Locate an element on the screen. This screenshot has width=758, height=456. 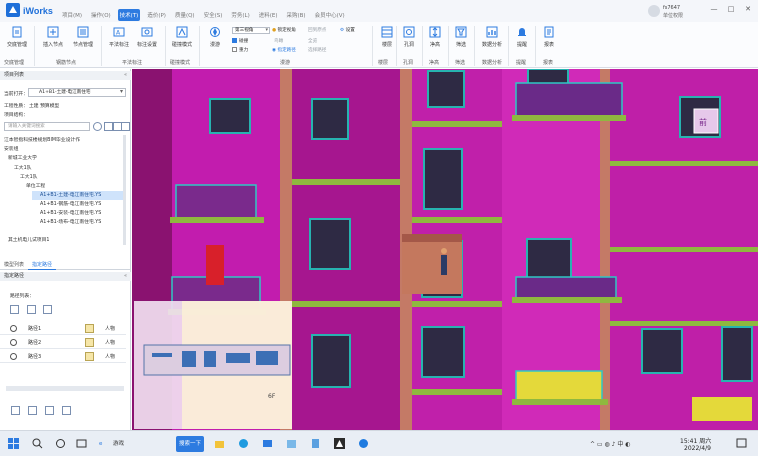
tree-scrollbar is located at coordinates (124, 190).